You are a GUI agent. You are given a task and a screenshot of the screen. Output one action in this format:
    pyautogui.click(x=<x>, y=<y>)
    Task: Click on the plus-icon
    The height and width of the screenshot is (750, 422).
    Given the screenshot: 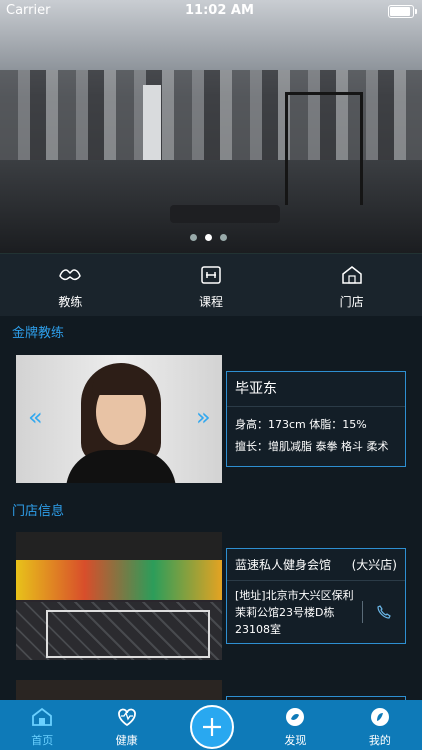 What is the action you would take?
    pyautogui.click(x=212, y=727)
    